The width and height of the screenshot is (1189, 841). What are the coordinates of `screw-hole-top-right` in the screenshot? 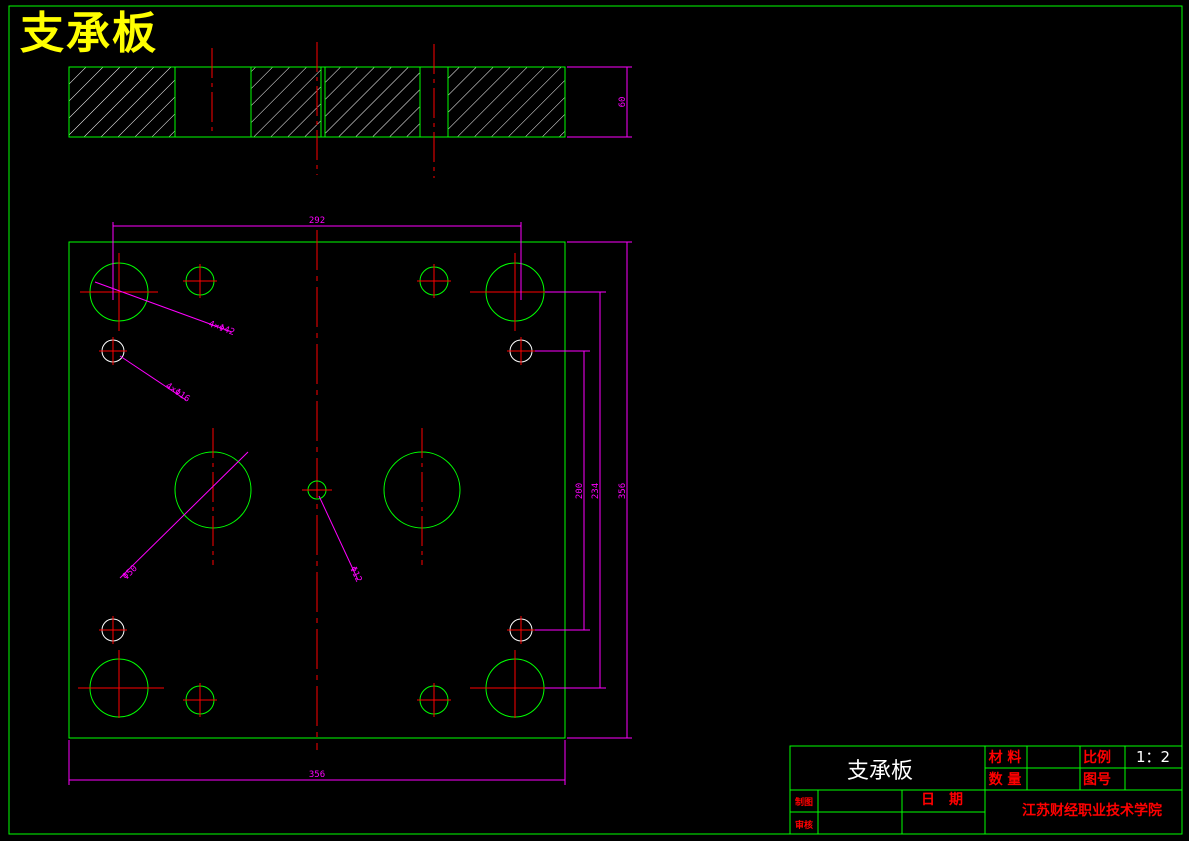 It's located at (434, 281).